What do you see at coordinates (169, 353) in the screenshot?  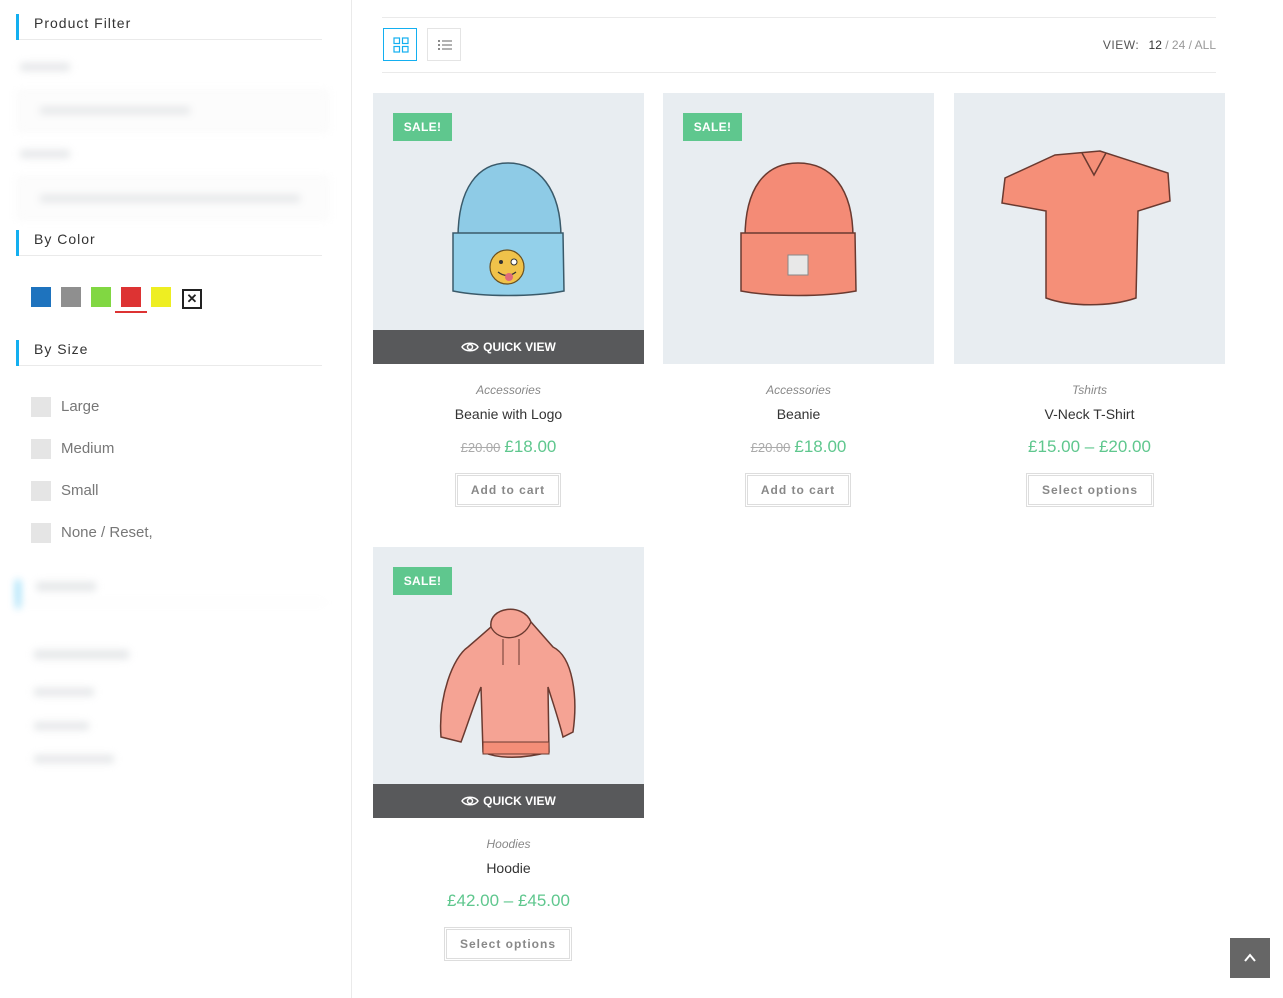 I see `by-size-title: By Size` at bounding box center [169, 353].